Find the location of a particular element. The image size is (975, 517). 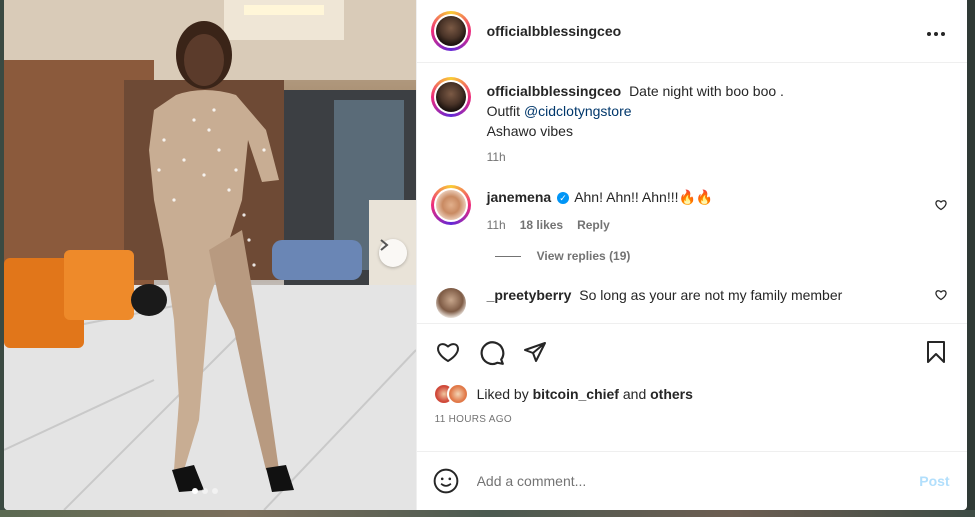

caption-line-1: Date night with boo boo . is located at coordinates (706, 91).